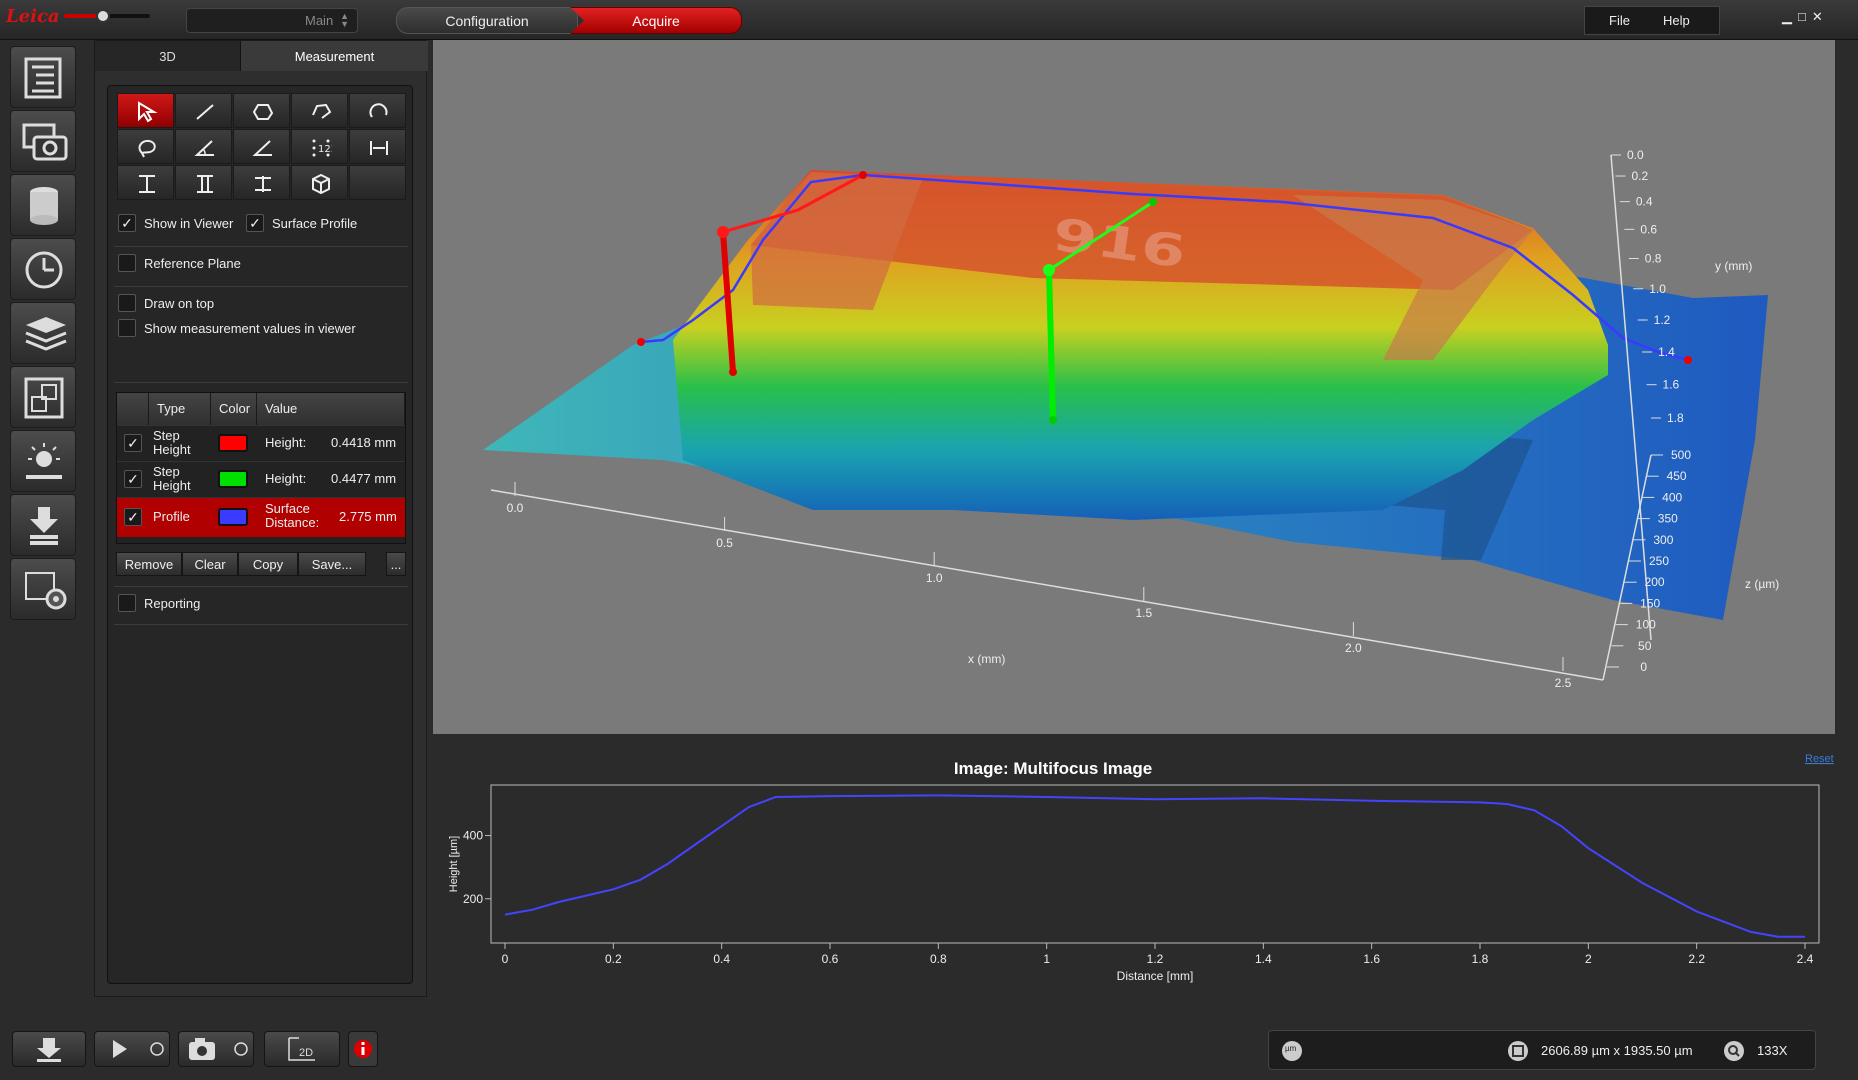 The image size is (1858, 1080). What do you see at coordinates (43, 141) in the screenshot?
I see `rail-button-camera` at bounding box center [43, 141].